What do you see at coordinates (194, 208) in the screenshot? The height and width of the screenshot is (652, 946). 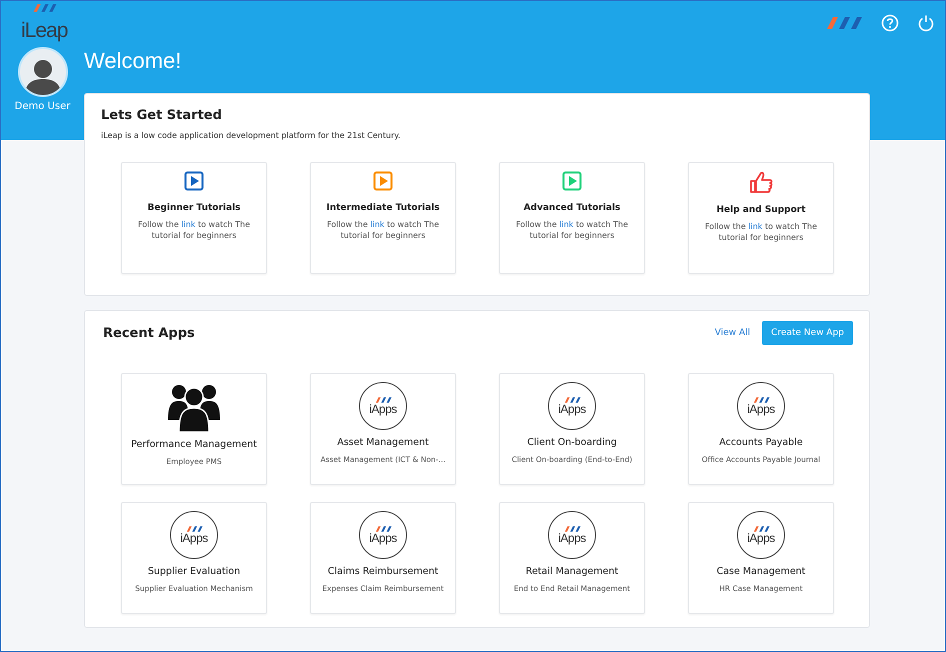 I see `card-title: Beginner Tutorials` at bounding box center [194, 208].